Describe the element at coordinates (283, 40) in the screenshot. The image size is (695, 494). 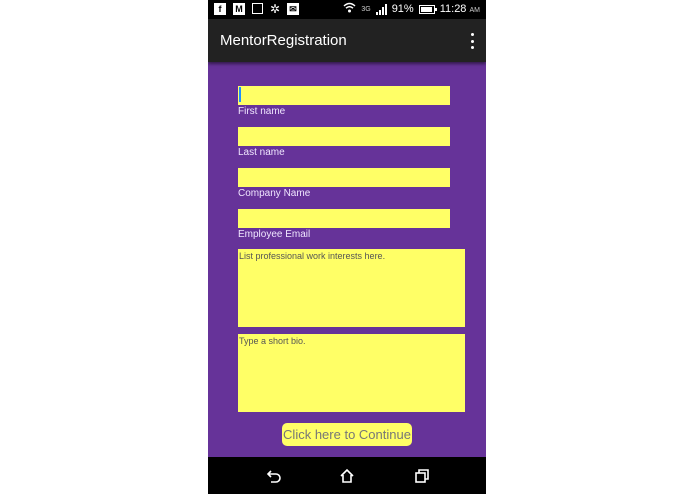
I see `app-title: MentorRegistration` at that location.